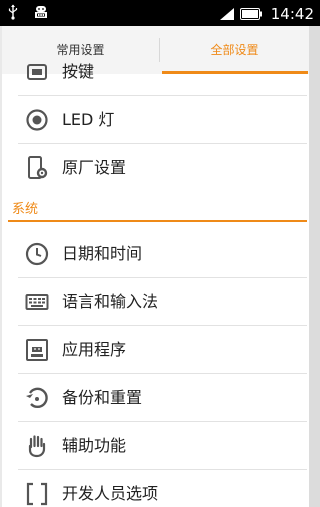 This screenshot has height=507, width=320. Describe the element at coordinates (37, 302) in the screenshot. I see `keyboard-icon` at that location.